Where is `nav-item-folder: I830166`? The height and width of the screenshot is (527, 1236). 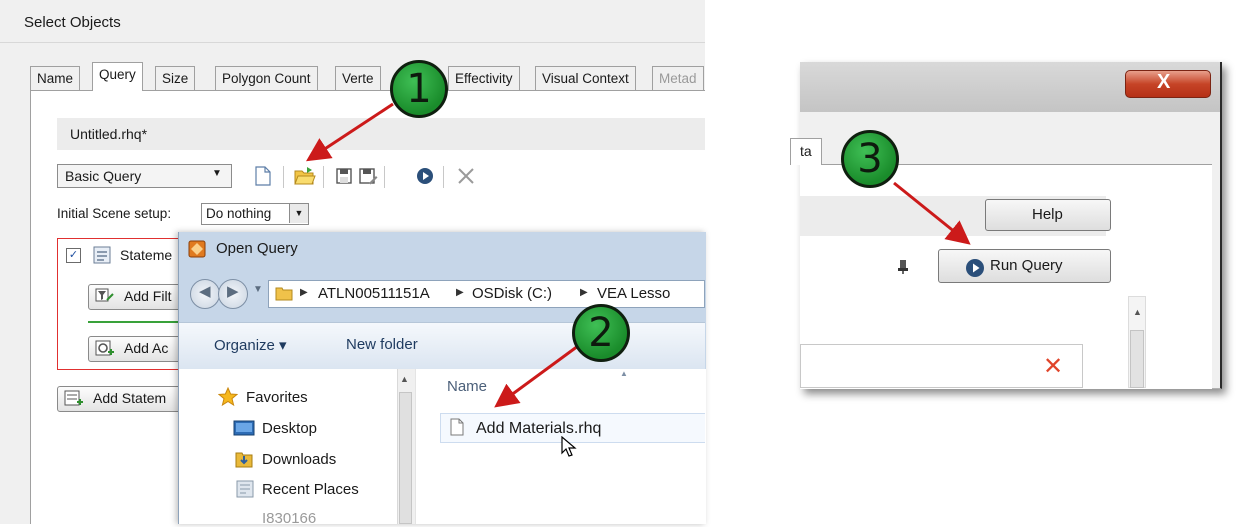
nav-item-folder: I830166 is located at coordinates (289, 518).